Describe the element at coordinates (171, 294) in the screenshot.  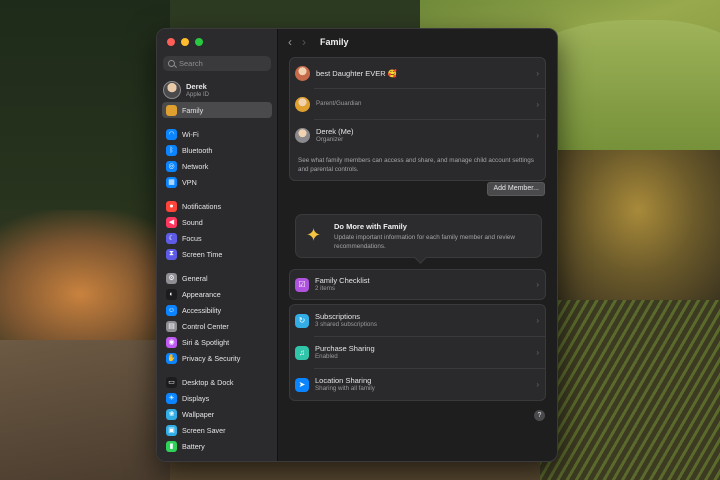
I see `appearance-icon: ◐` at that location.